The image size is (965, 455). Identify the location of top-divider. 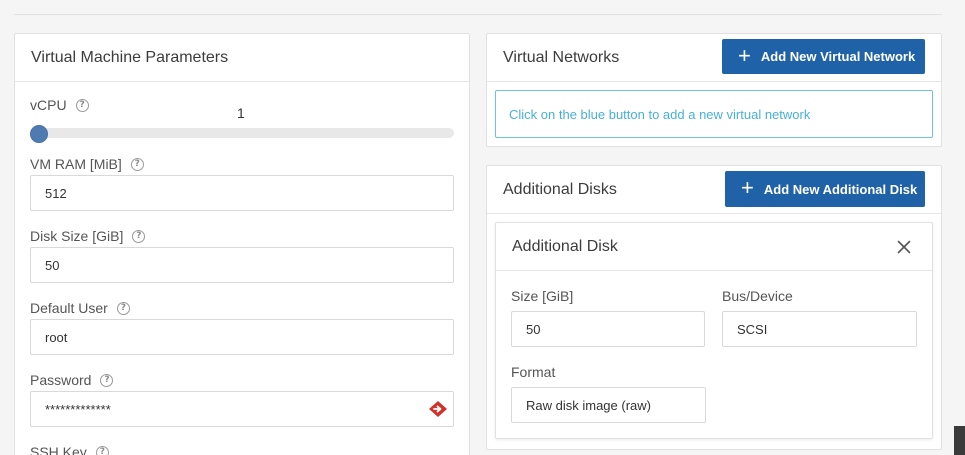
(478, 14).